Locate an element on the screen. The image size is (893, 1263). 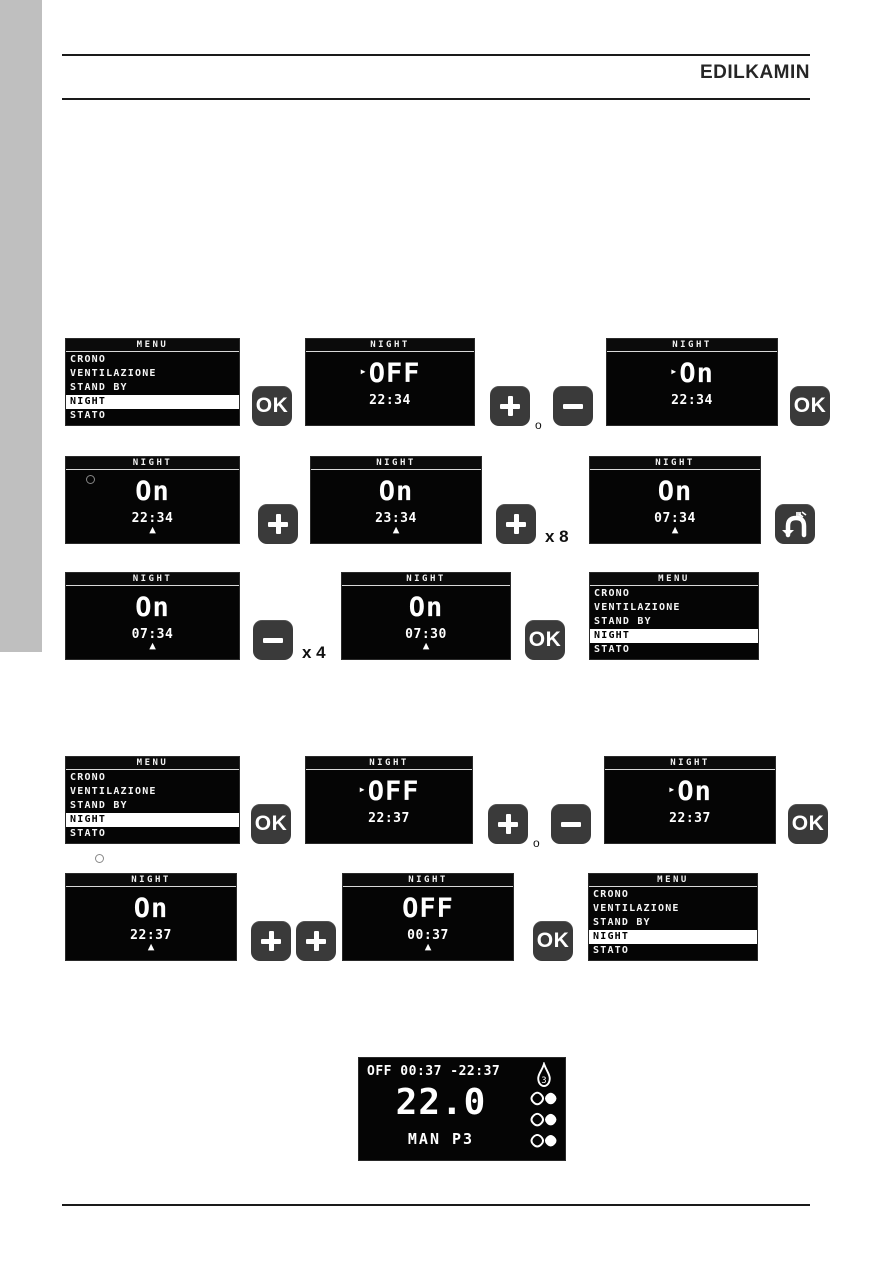
night-value-text: OFF is located at coordinates (394, 373).